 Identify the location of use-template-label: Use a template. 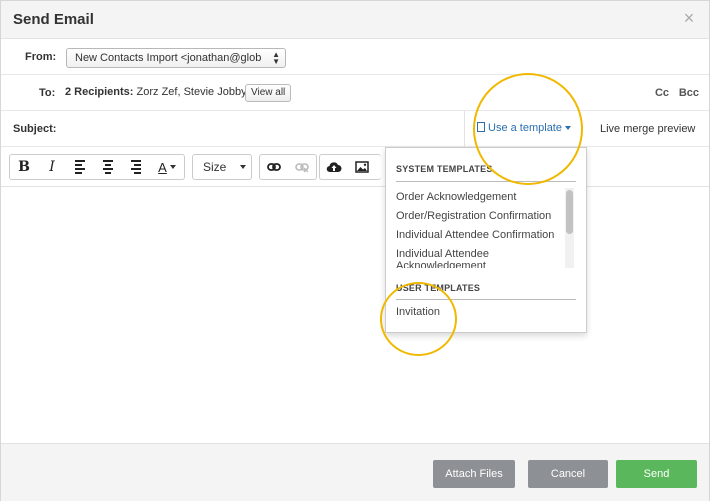
(525, 128).